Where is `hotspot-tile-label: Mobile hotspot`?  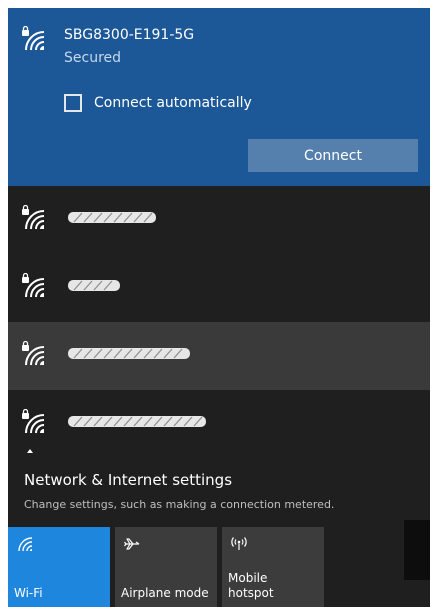 hotspot-tile-label: Mobile hotspot is located at coordinates (251, 585).